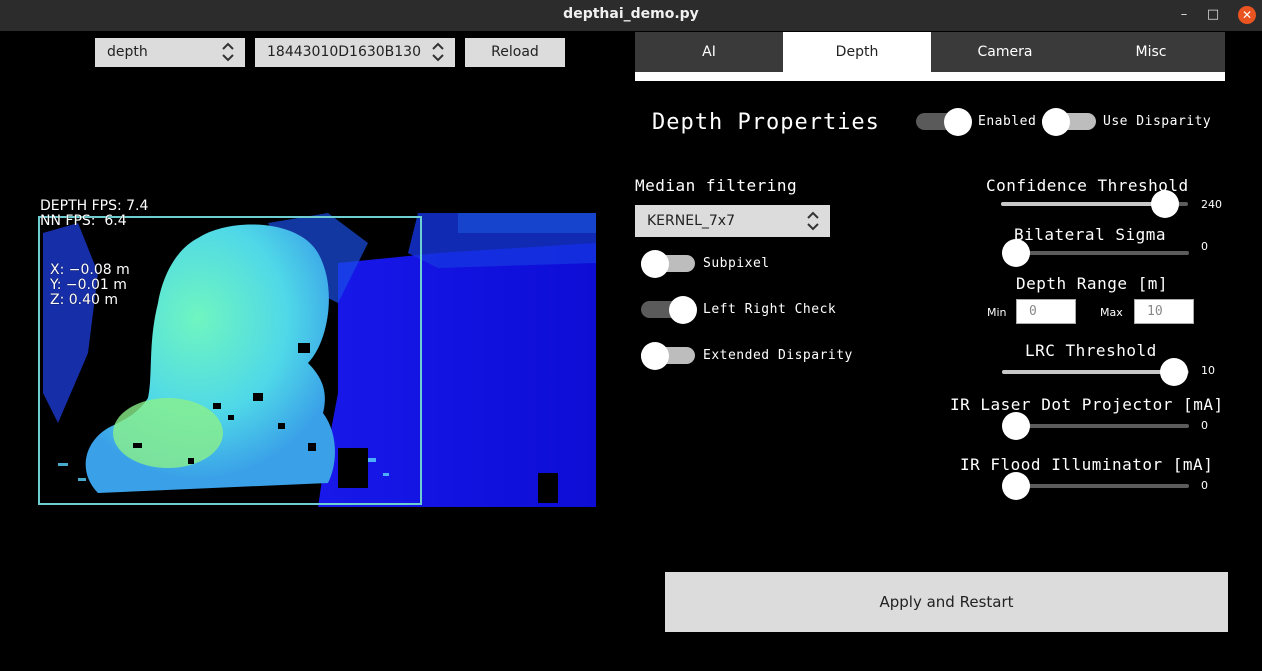  Describe the element at coordinates (669, 264) in the screenshot. I see `subpixel-toggle` at that location.